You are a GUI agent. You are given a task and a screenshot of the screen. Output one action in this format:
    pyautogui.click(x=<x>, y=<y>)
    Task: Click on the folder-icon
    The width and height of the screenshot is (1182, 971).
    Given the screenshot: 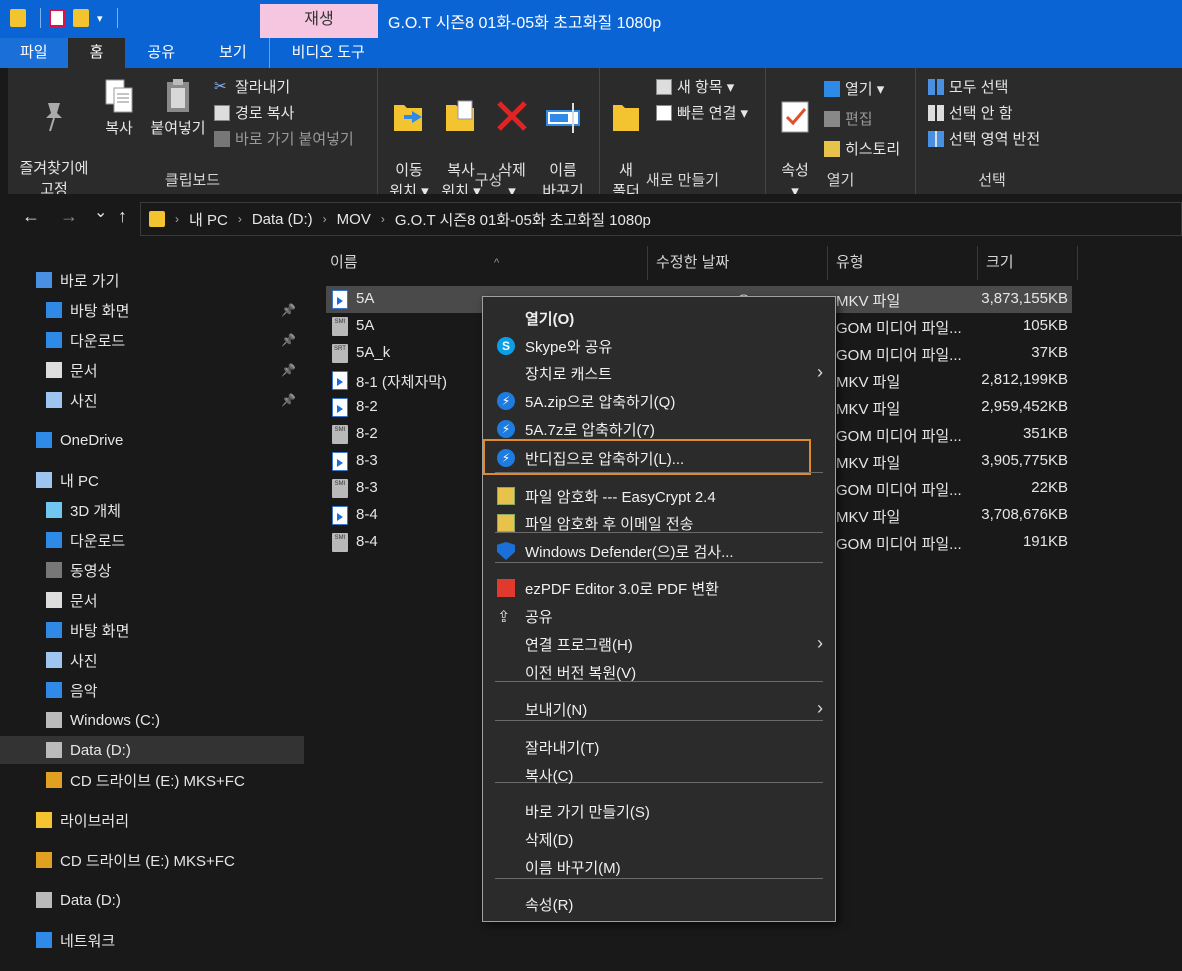 What is the action you would take?
    pyautogui.click(x=18, y=18)
    